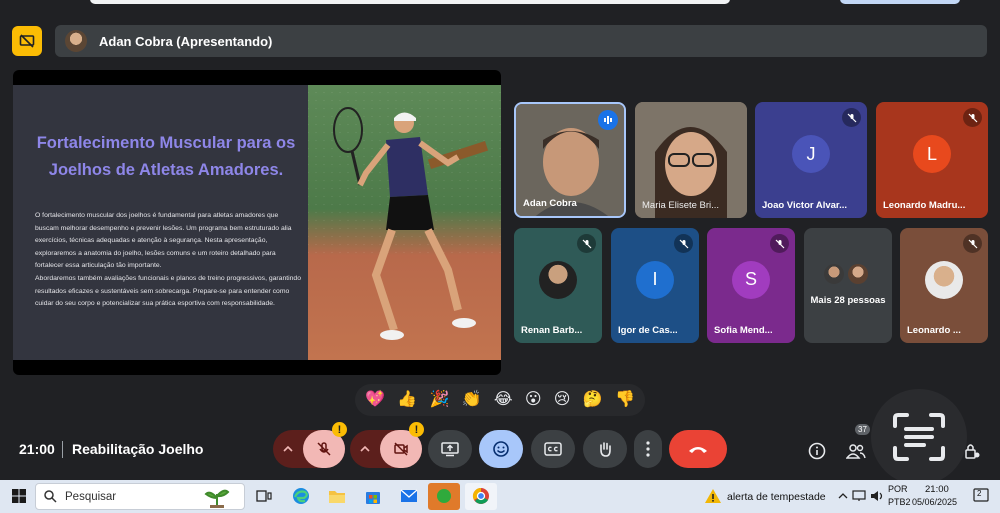  Describe the element at coordinates (301, 496) in the screenshot. I see `edge-browser-icon` at that location.